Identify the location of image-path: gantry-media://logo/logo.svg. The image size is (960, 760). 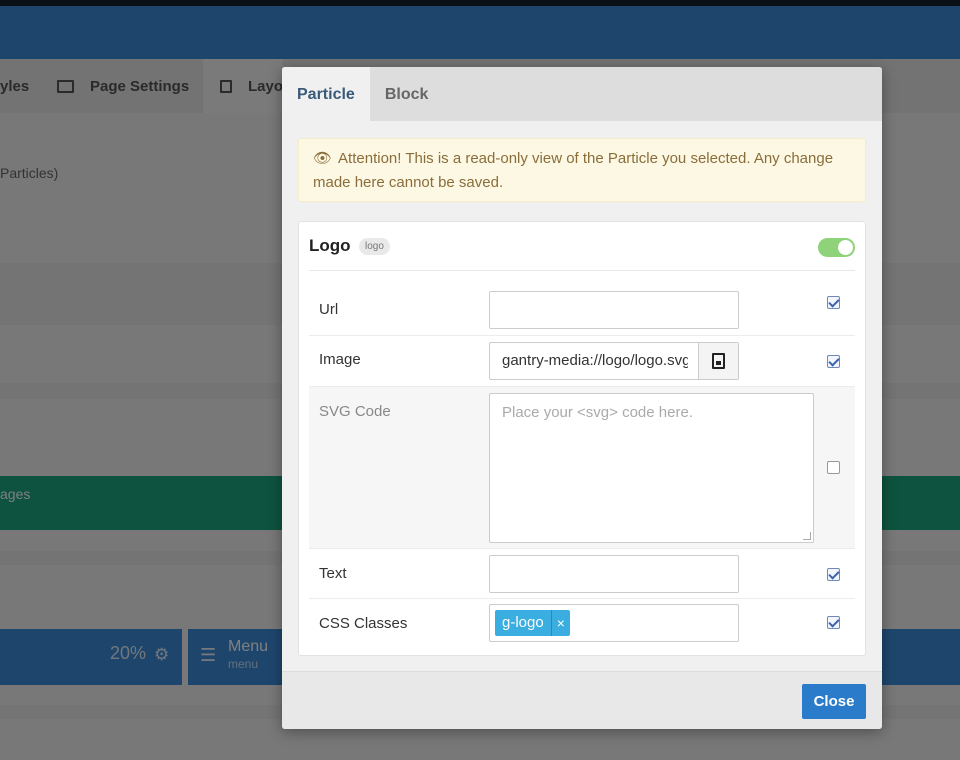
(595, 360).